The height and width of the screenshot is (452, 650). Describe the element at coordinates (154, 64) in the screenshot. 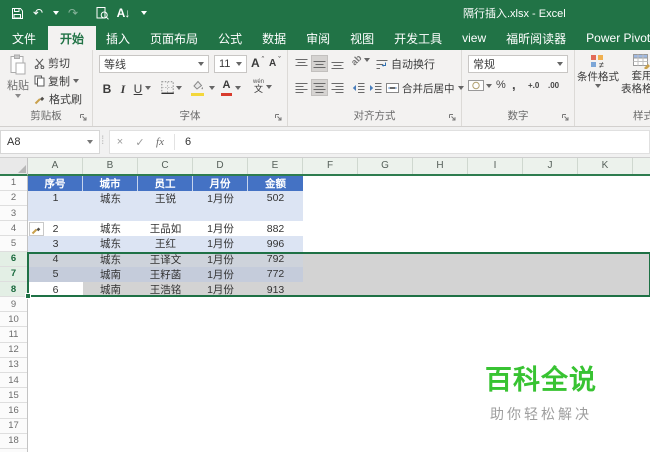

I see `font-name-select: 等线` at that location.